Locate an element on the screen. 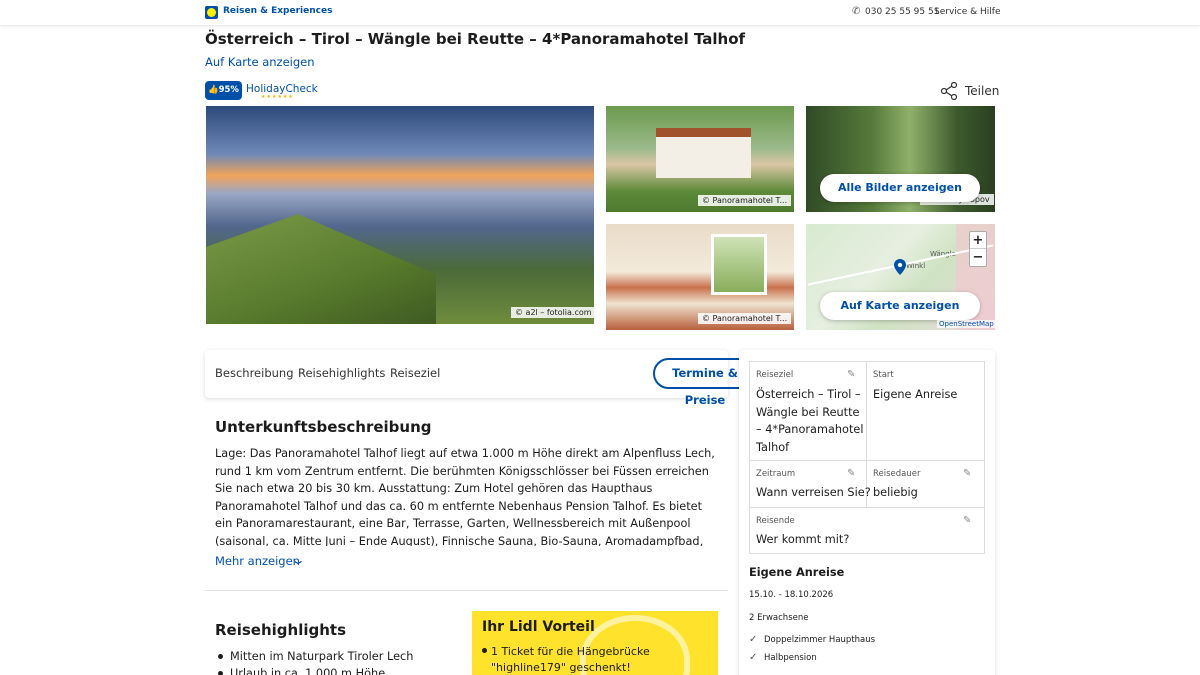 The height and width of the screenshot is (675, 1200). thumbs-up-icon: 👍 is located at coordinates (213, 90).